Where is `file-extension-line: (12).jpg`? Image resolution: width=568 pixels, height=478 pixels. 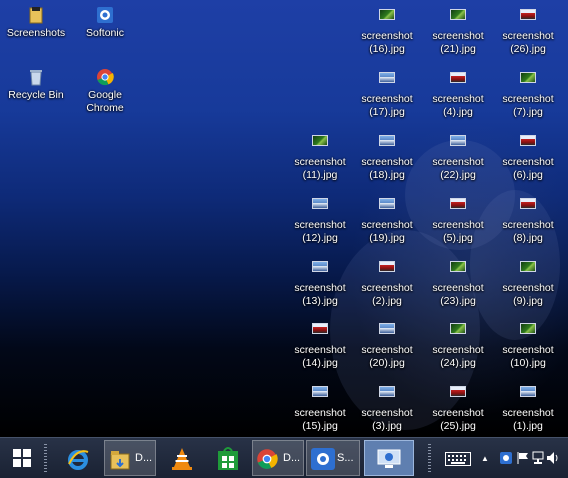 file-extension-line: (12).jpg is located at coordinates (320, 237).